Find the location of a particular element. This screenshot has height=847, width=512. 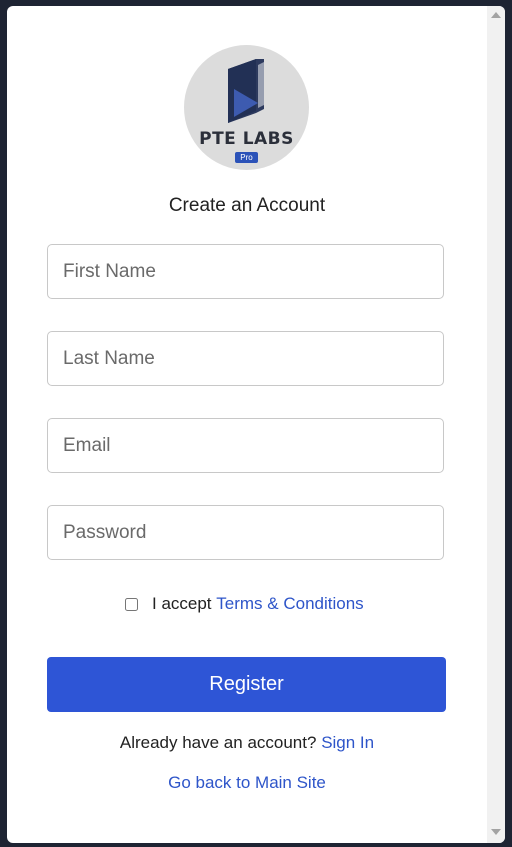

logo-brand-text: PTE LABS is located at coordinates (246, 139).